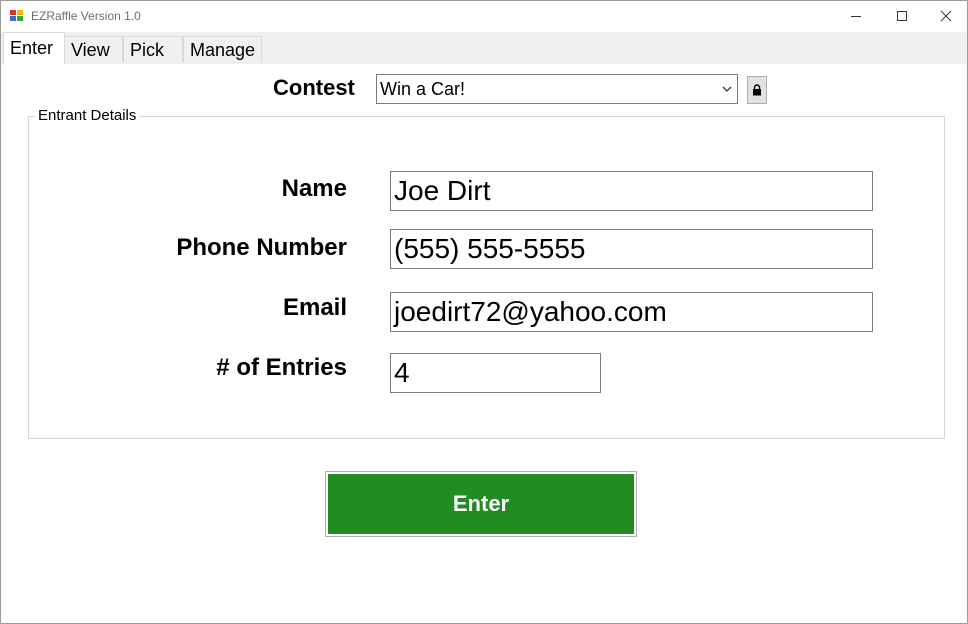 The height and width of the screenshot is (624, 968). What do you see at coordinates (631, 312) in the screenshot?
I see `email-input: joedirt72@yahoo.com` at bounding box center [631, 312].